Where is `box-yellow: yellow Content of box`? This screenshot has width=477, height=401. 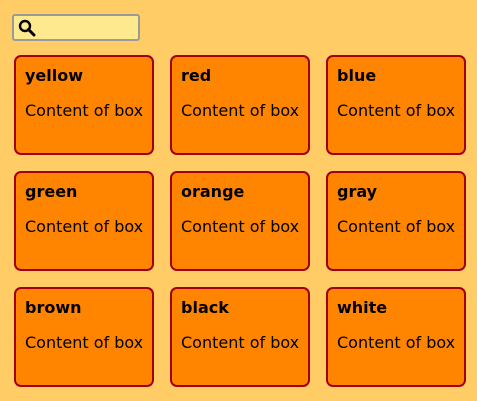 box-yellow: yellow Content of box is located at coordinates (84, 105).